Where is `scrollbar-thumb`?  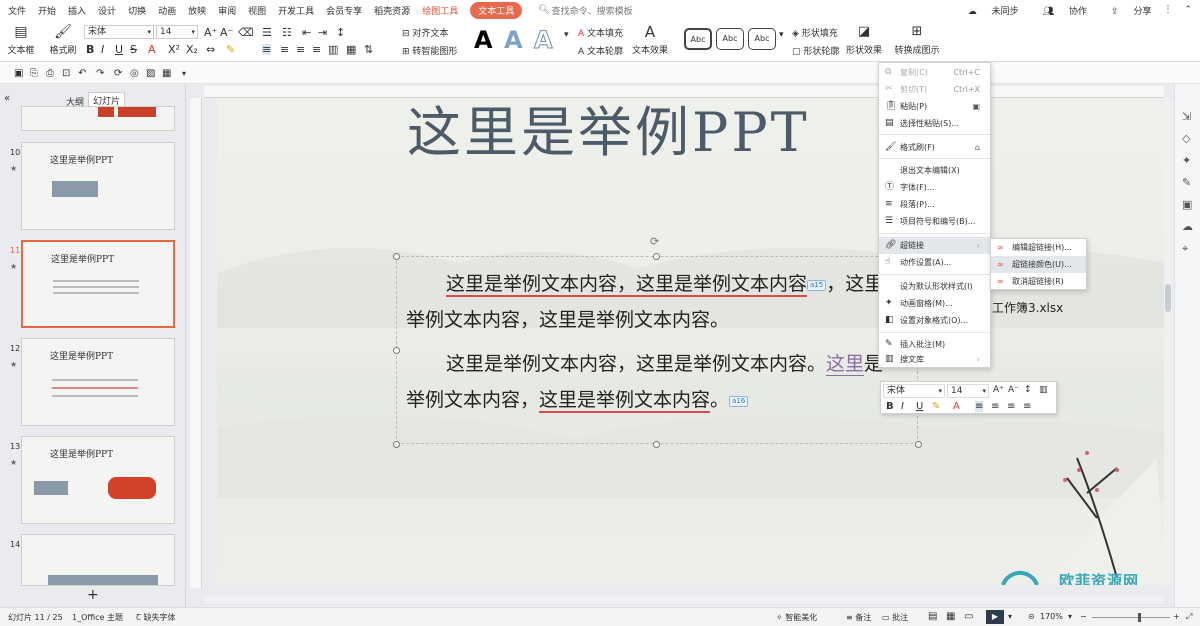
scrollbar-thumb is located at coordinates (1168, 298).